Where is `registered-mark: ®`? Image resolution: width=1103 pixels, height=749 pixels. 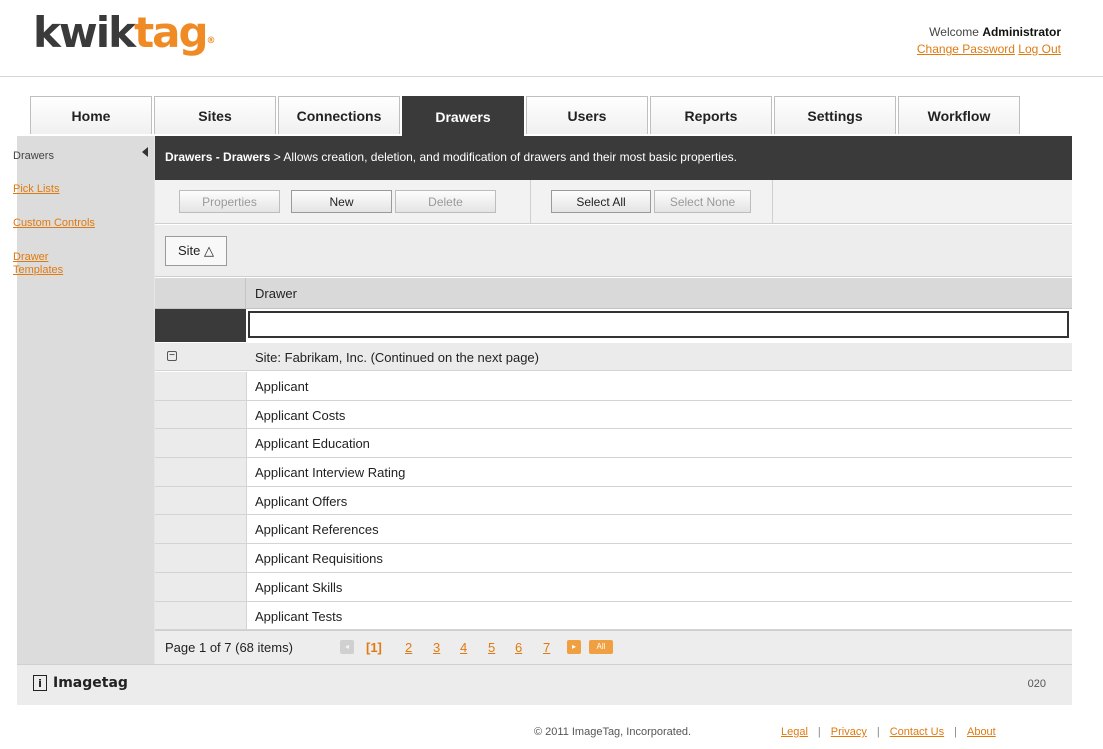 registered-mark: ® is located at coordinates (211, 41).